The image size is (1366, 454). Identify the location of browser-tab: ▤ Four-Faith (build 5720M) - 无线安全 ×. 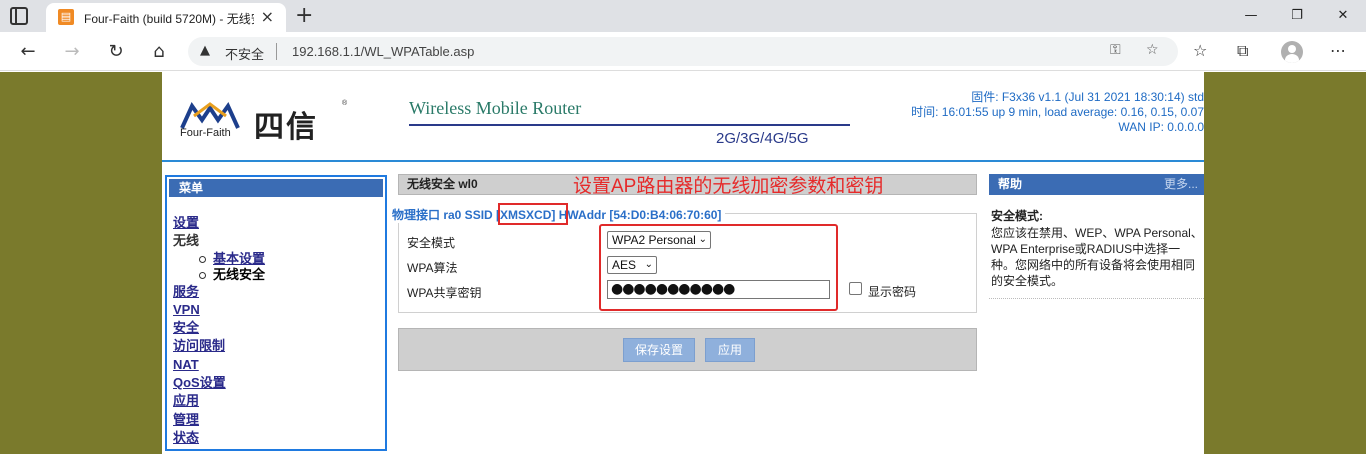
(166, 17).